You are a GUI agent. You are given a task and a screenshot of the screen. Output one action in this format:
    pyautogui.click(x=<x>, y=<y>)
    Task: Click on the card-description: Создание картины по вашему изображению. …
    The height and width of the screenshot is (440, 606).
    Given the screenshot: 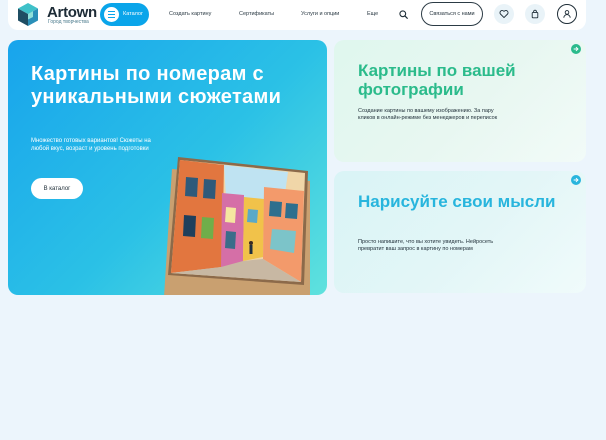 What is the action you would take?
    pyautogui.click(x=428, y=114)
    